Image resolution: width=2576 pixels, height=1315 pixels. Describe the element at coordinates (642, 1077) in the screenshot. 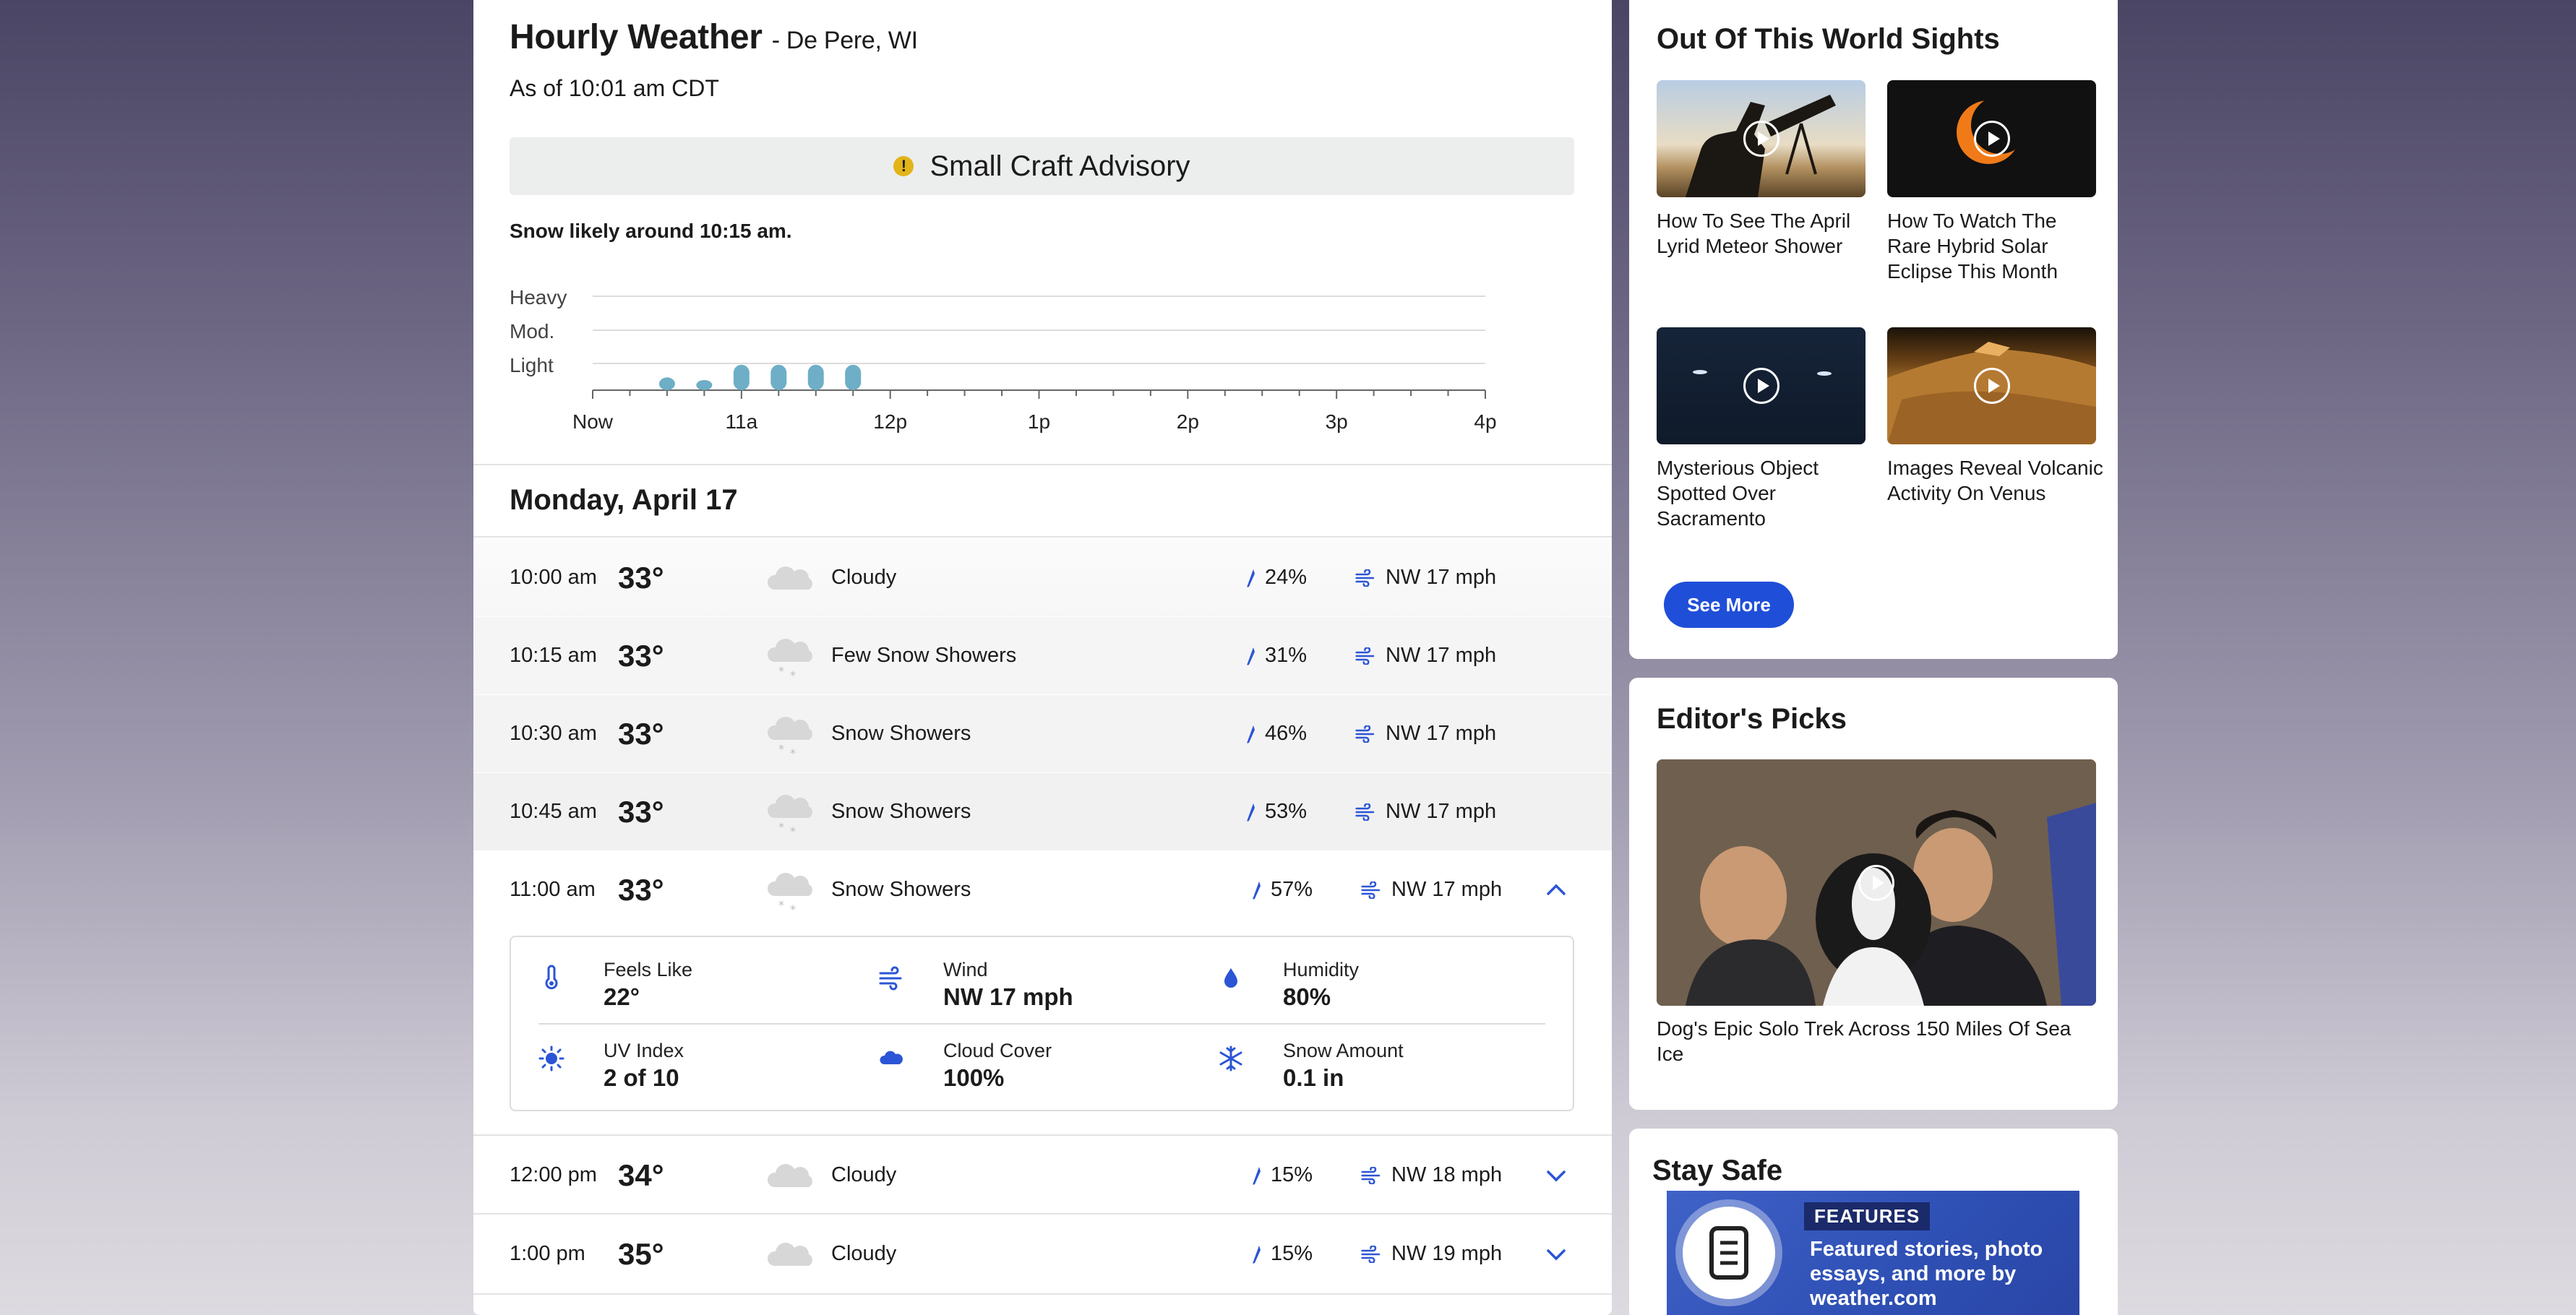

I see `detail-value: 2 of 10` at that location.